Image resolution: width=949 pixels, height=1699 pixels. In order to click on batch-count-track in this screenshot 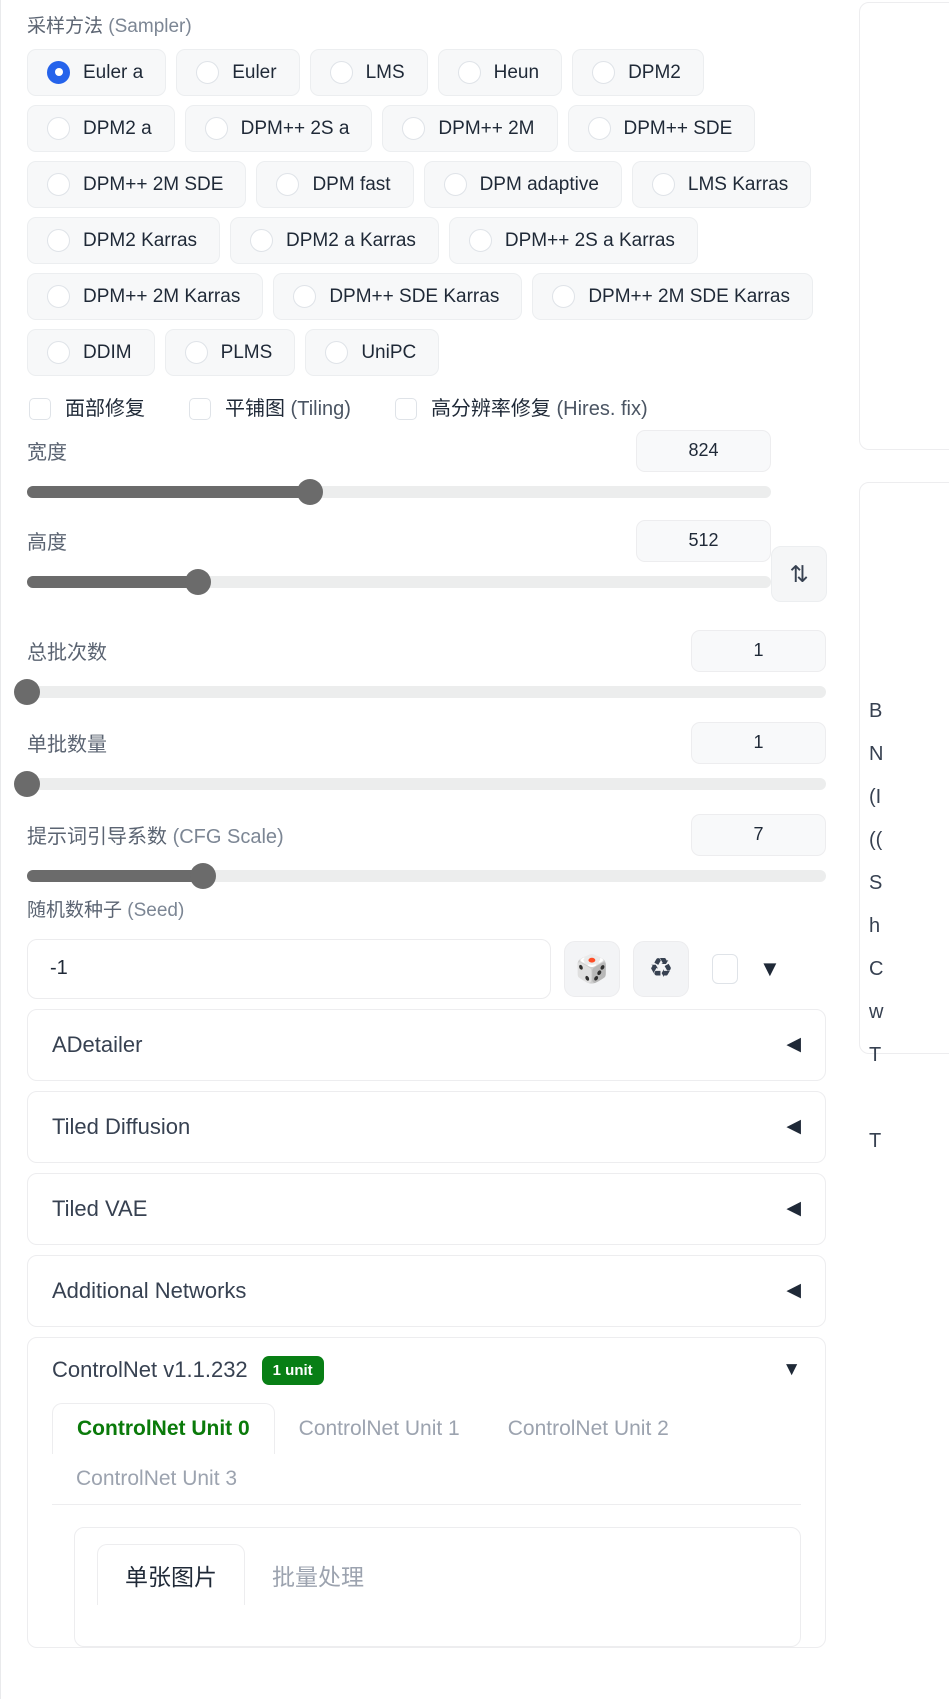, I will do `click(420, 691)`.